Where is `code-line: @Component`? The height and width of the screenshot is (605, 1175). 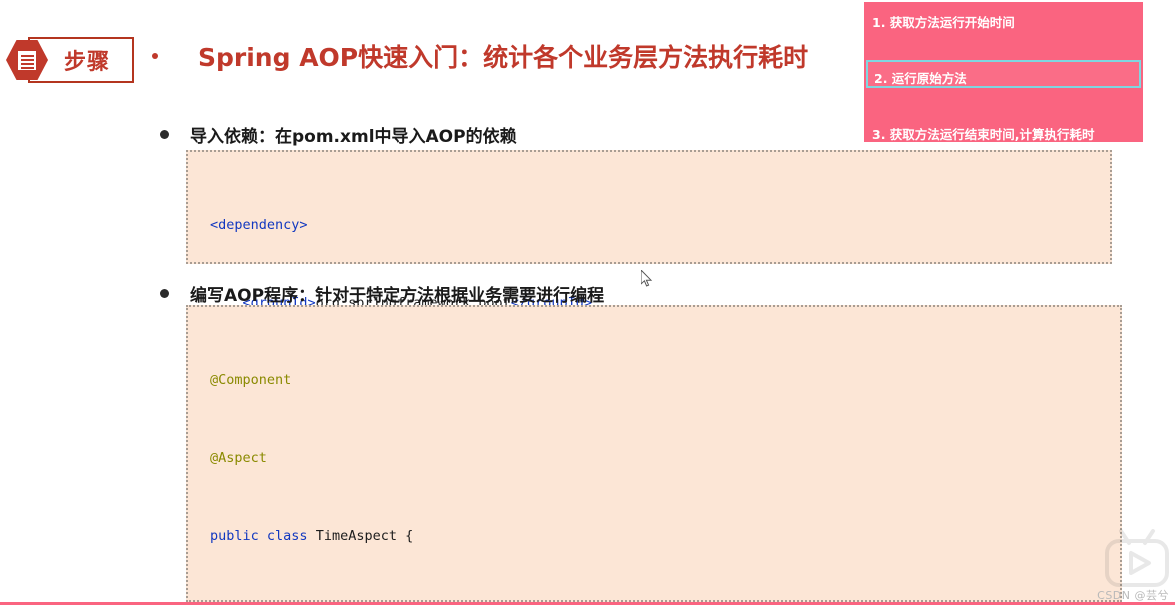
code-line: @Component is located at coordinates (251, 380).